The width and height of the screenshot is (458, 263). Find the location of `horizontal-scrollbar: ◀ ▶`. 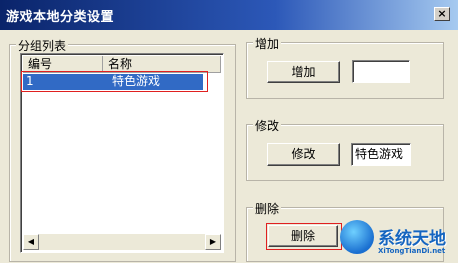

horizontal-scrollbar: ◀ ▶ is located at coordinates (122, 242).